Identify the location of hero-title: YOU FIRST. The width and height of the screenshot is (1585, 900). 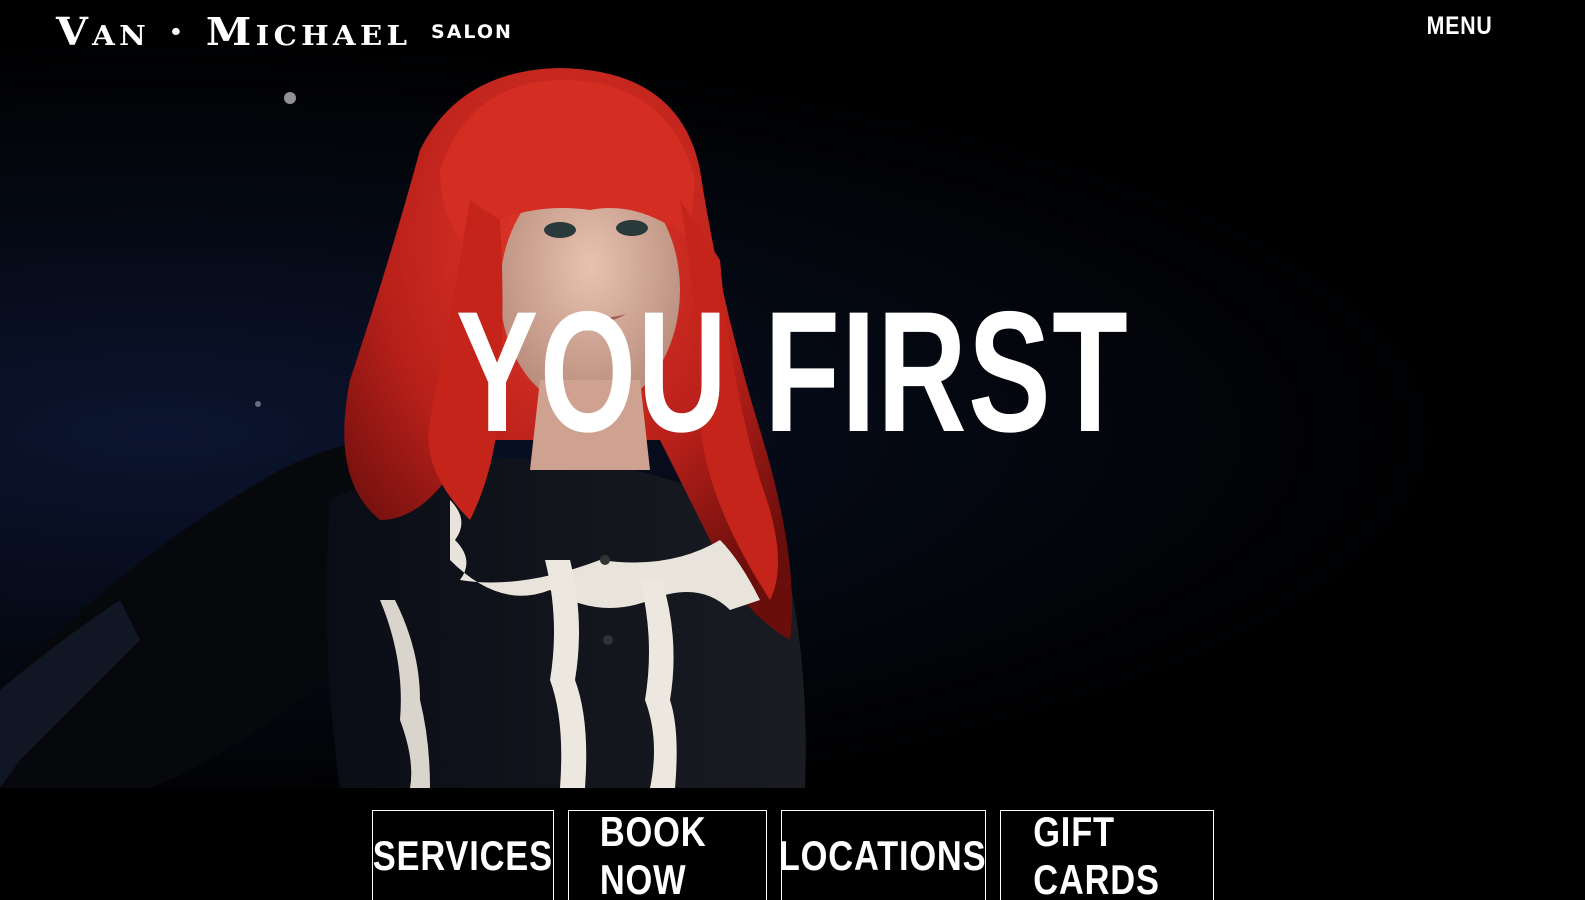
(792, 372).